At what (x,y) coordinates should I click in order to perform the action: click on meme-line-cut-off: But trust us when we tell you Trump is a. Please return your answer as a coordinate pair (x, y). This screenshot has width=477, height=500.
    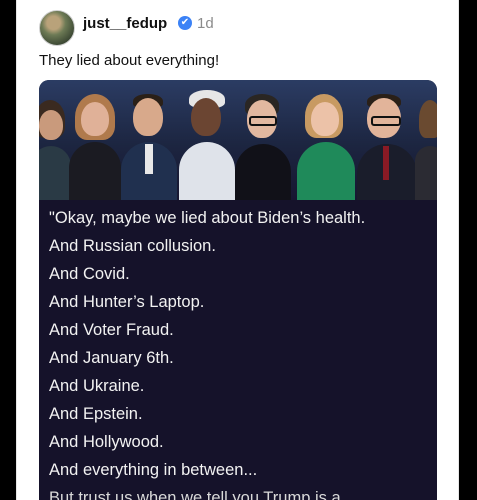
    Looking at the image, I should click on (195, 494).